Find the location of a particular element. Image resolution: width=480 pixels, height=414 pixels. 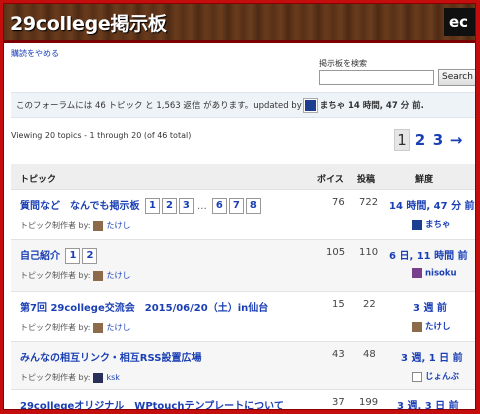

topic-page-link: 7 is located at coordinates (236, 206).